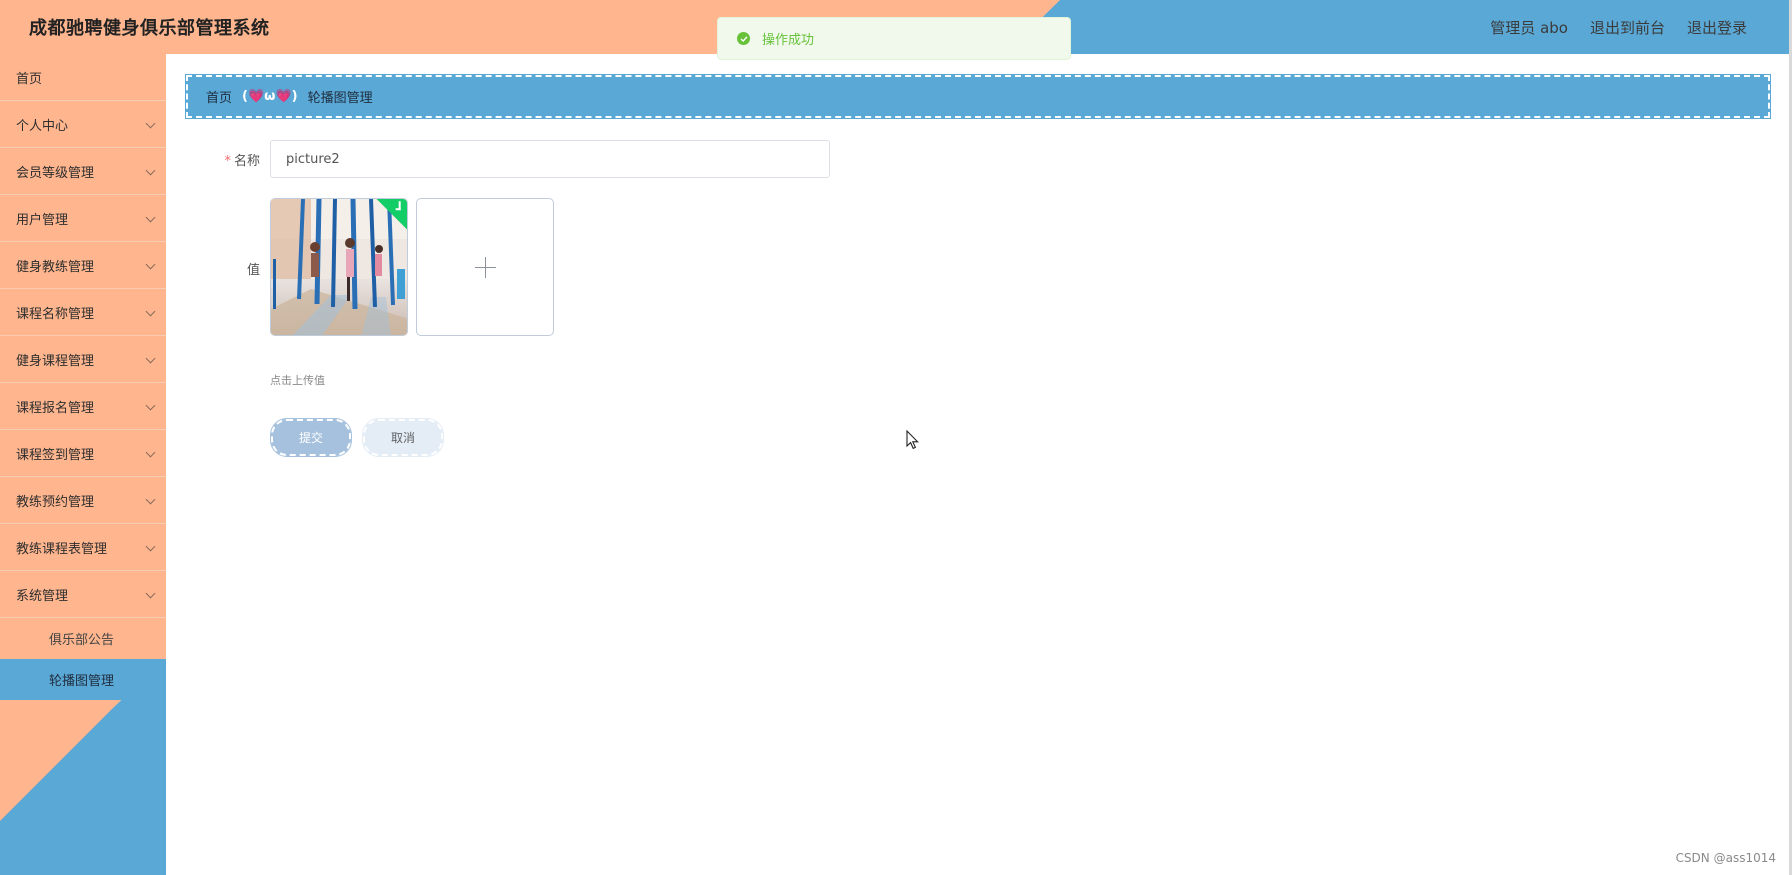 This screenshot has width=1792, height=875. Describe the element at coordinates (297, 380) in the screenshot. I see `upload-hint: 点击上传值` at that location.